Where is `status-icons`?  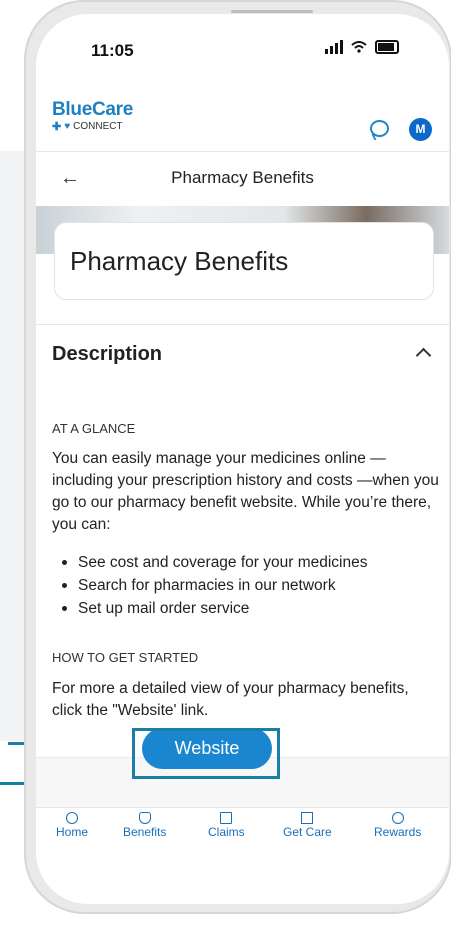
status-icons is located at coordinates (362, 47).